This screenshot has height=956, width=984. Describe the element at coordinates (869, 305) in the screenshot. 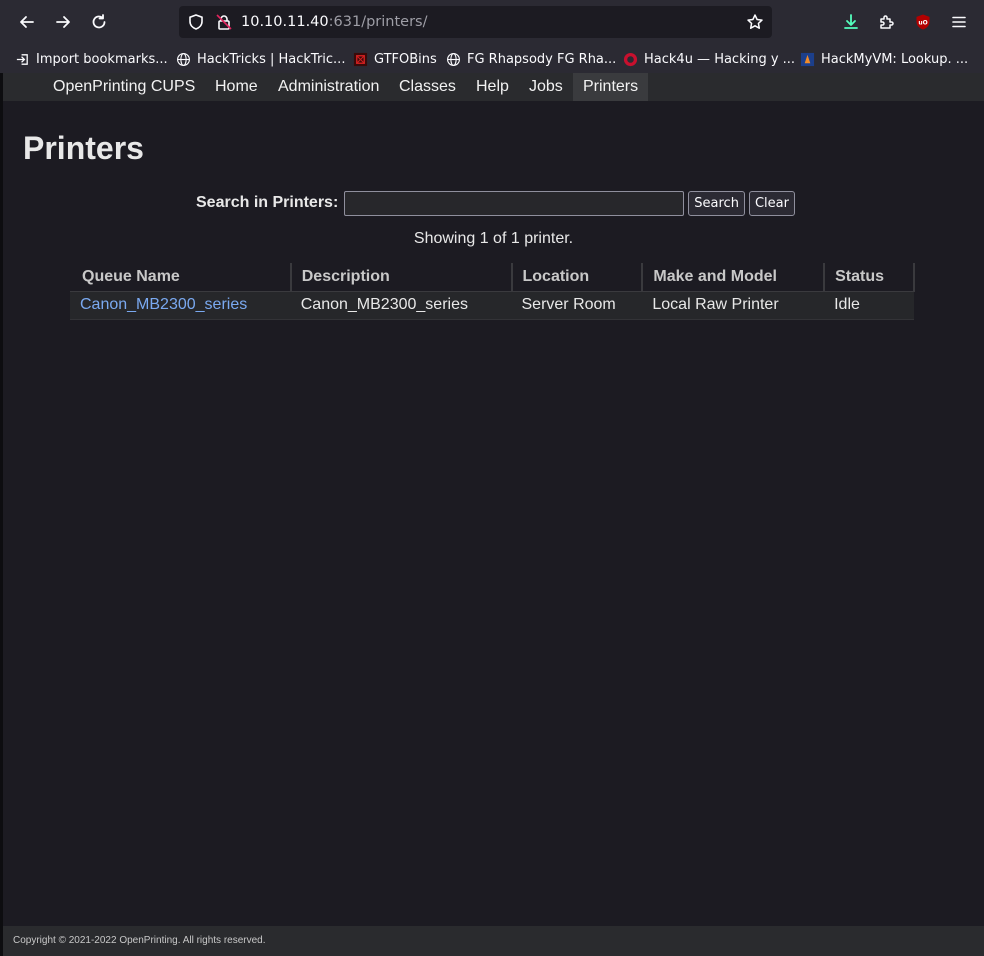

I see `status-cell: Idle` at that location.